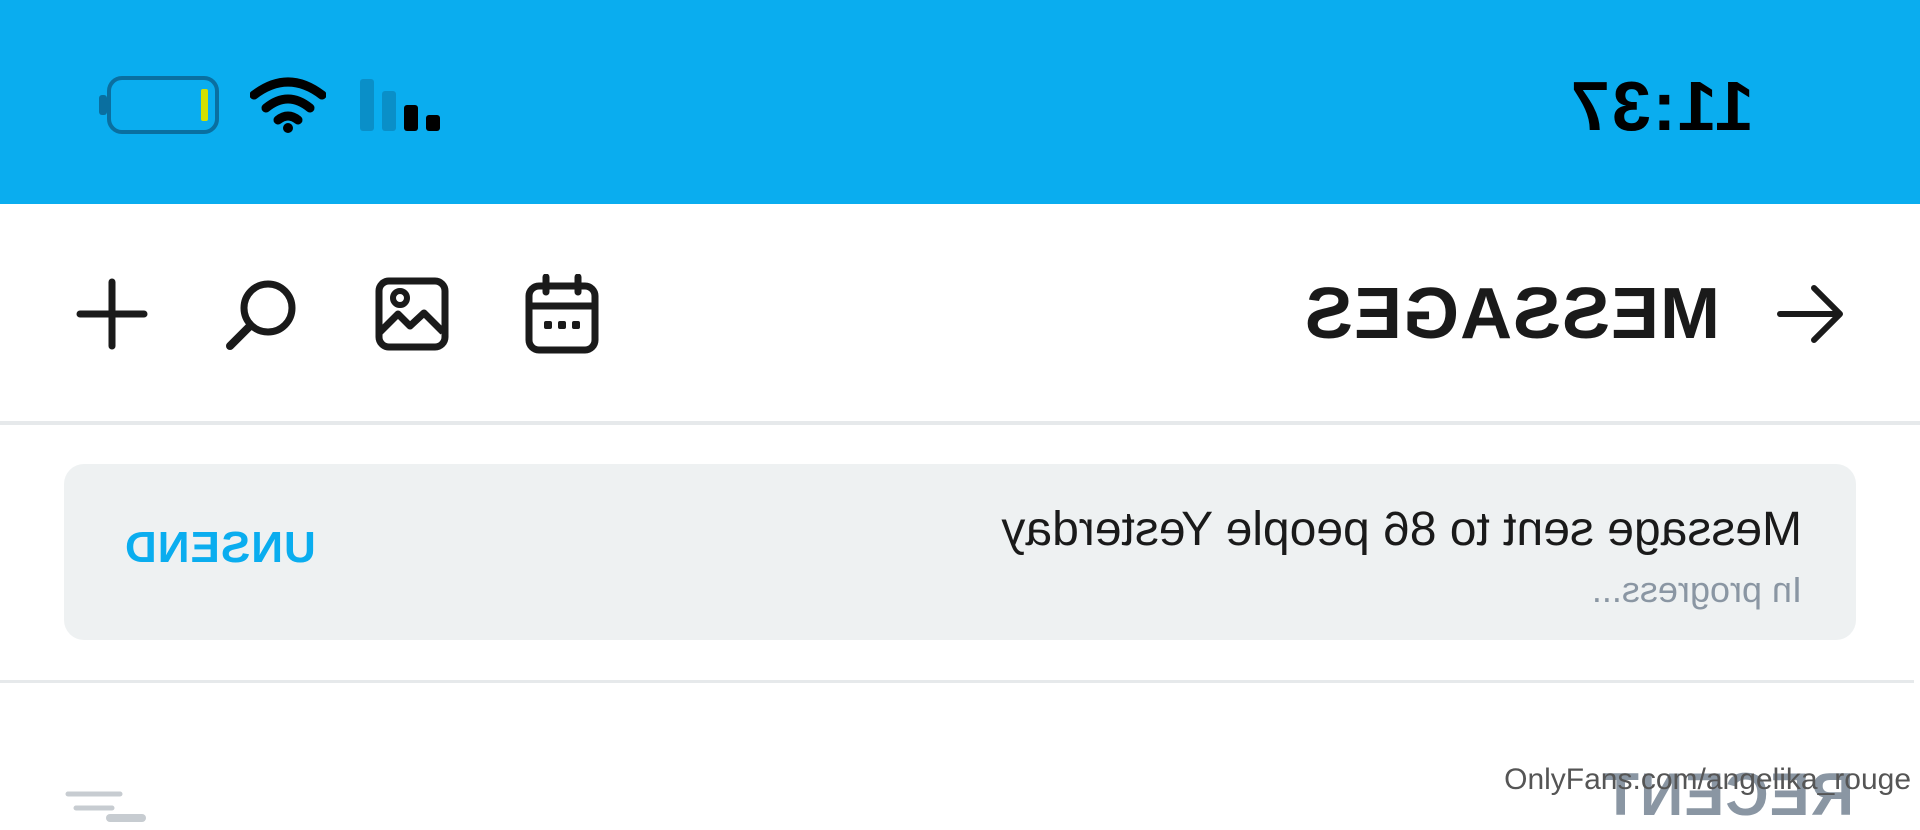 This screenshot has width=1920, height=830. What do you see at coordinates (159, 105) in the screenshot?
I see `battery-icon` at bounding box center [159, 105].